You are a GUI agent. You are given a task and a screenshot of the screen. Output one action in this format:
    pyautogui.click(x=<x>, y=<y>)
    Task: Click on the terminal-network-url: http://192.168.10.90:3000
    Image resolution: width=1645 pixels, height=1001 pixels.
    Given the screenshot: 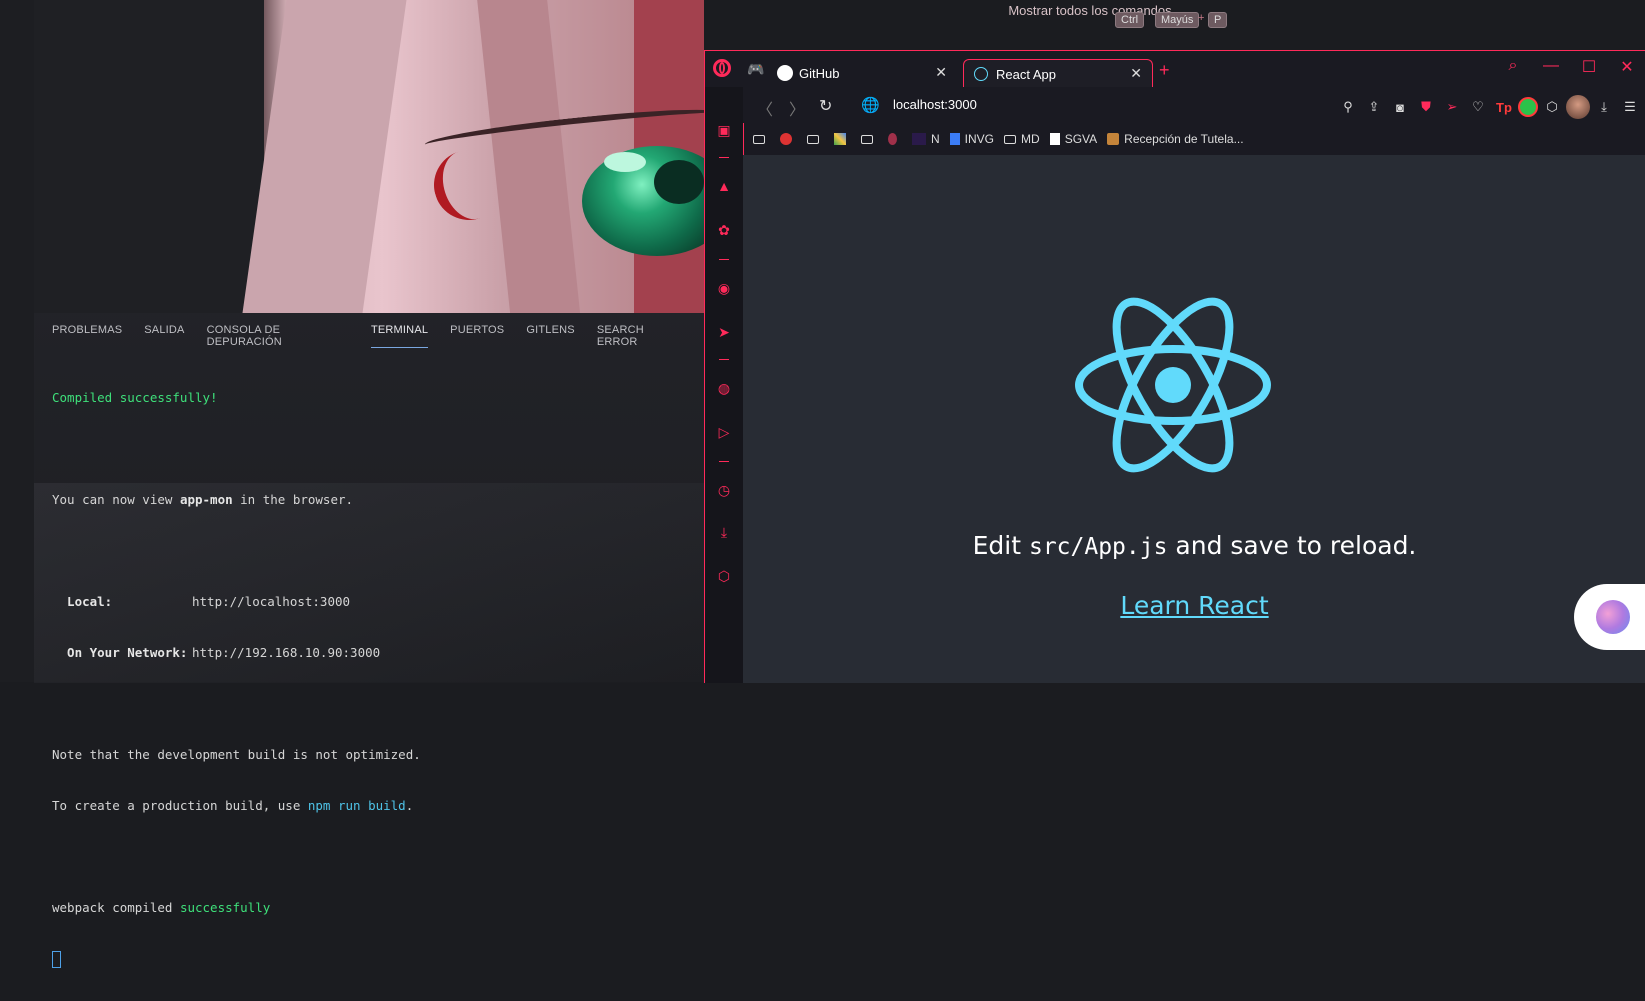 What is the action you would take?
    pyautogui.click(x=286, y=652)
    